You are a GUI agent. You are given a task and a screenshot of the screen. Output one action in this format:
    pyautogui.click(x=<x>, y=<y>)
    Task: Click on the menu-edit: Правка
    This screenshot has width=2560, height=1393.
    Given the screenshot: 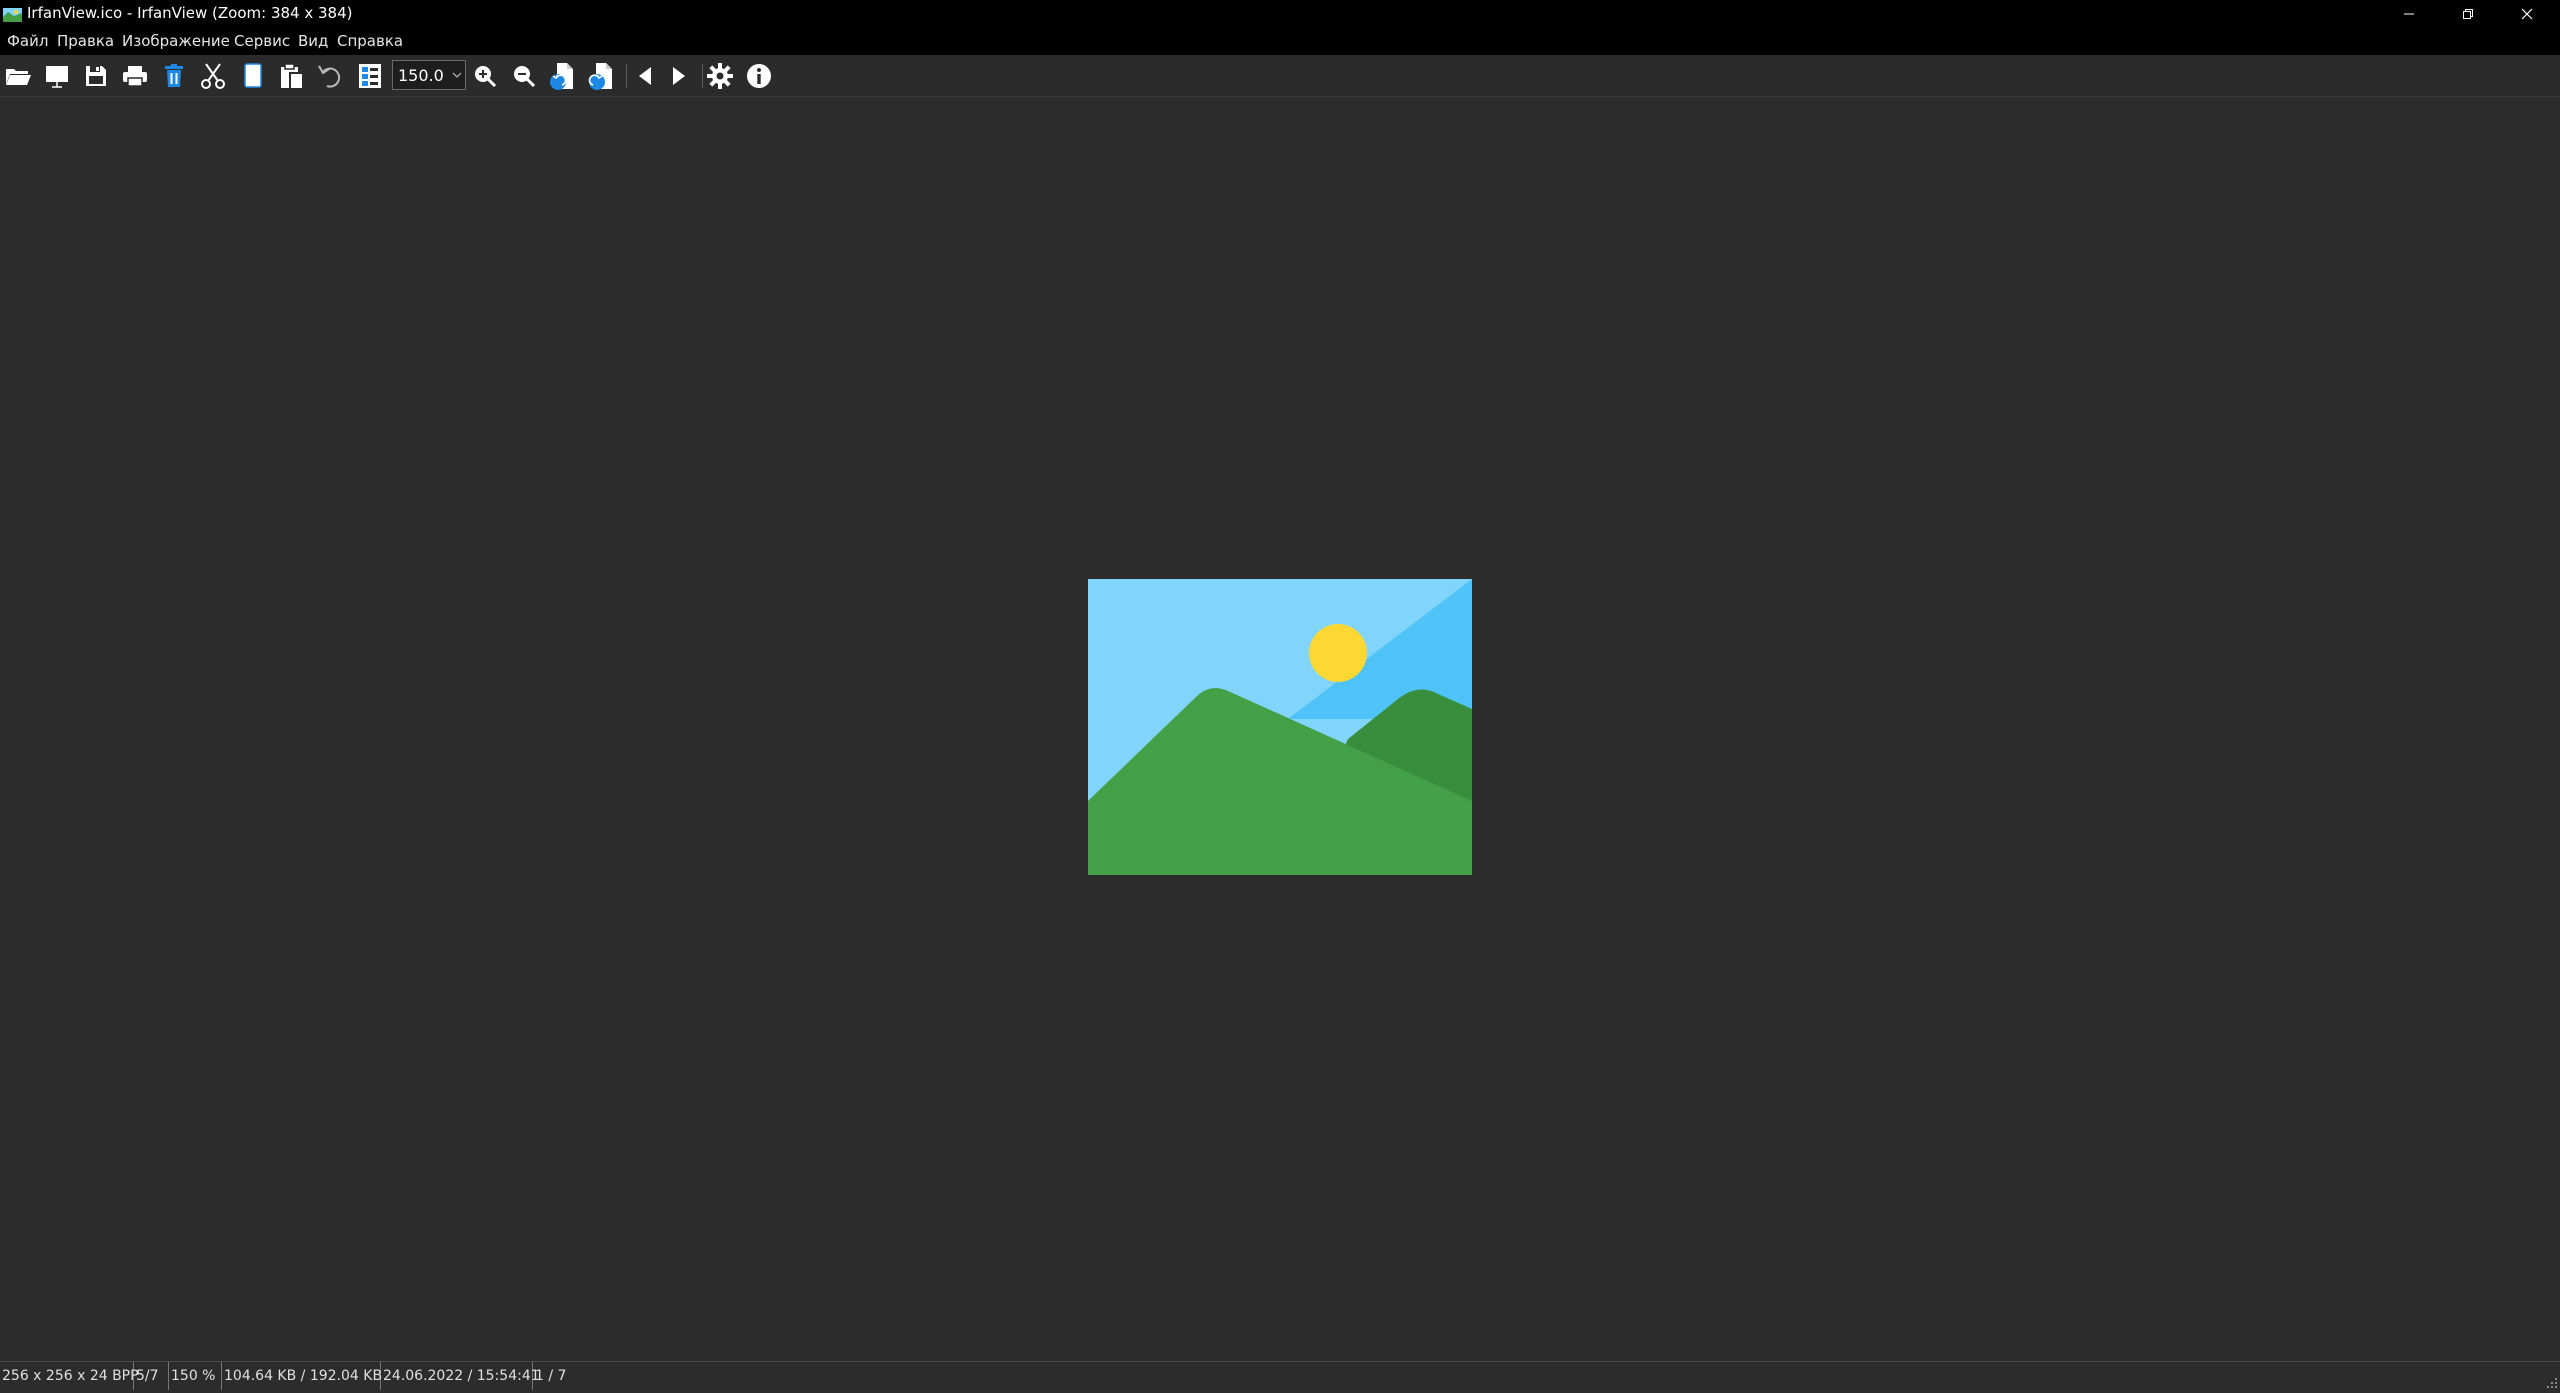 What is the action you would take?
    pyautogui.click(x=85, y=41)
    